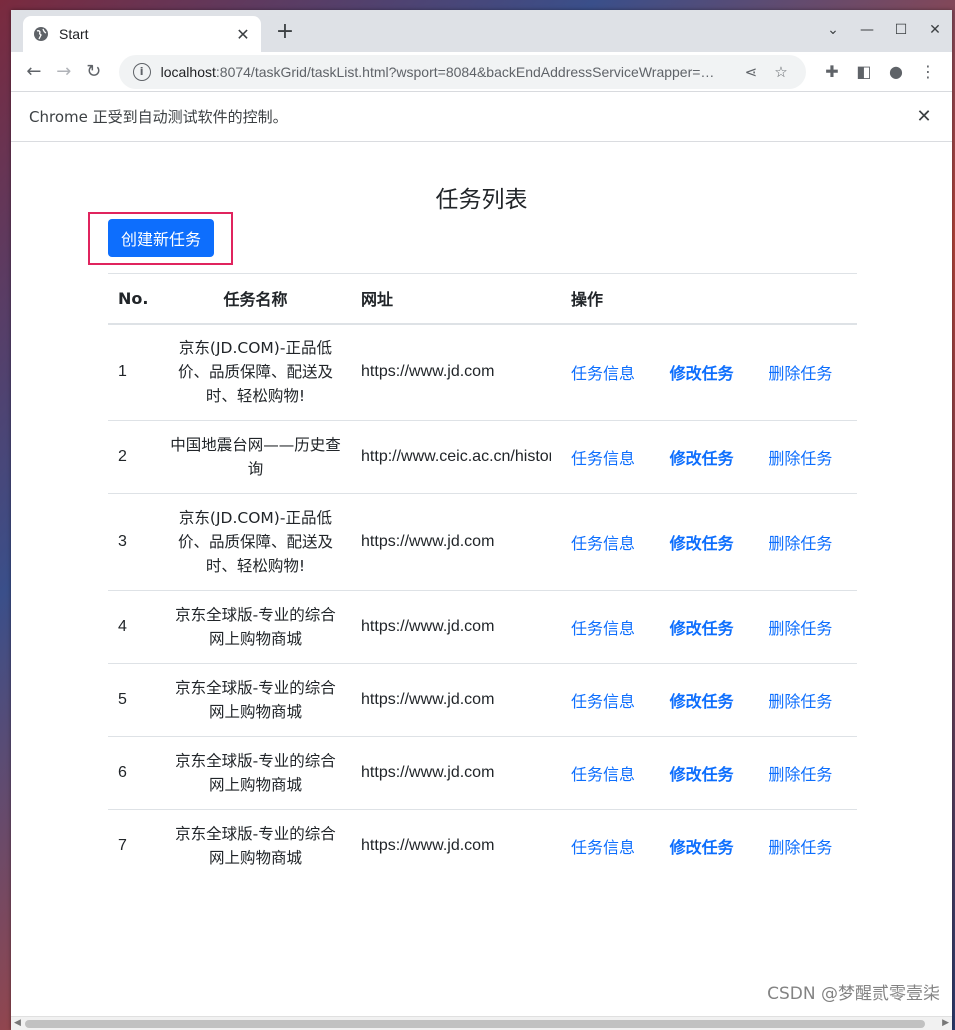 The width and height of the screenshot is (955, 1030). Describe the element at coordinates (134, 773) in the screenshot. I see `row-no: 6` at that location.